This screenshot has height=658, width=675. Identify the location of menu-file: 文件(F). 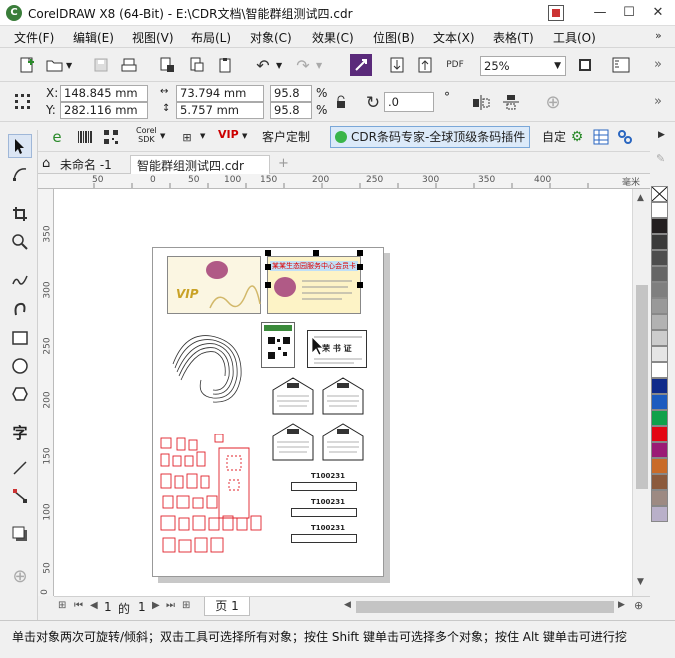
(34, 37).